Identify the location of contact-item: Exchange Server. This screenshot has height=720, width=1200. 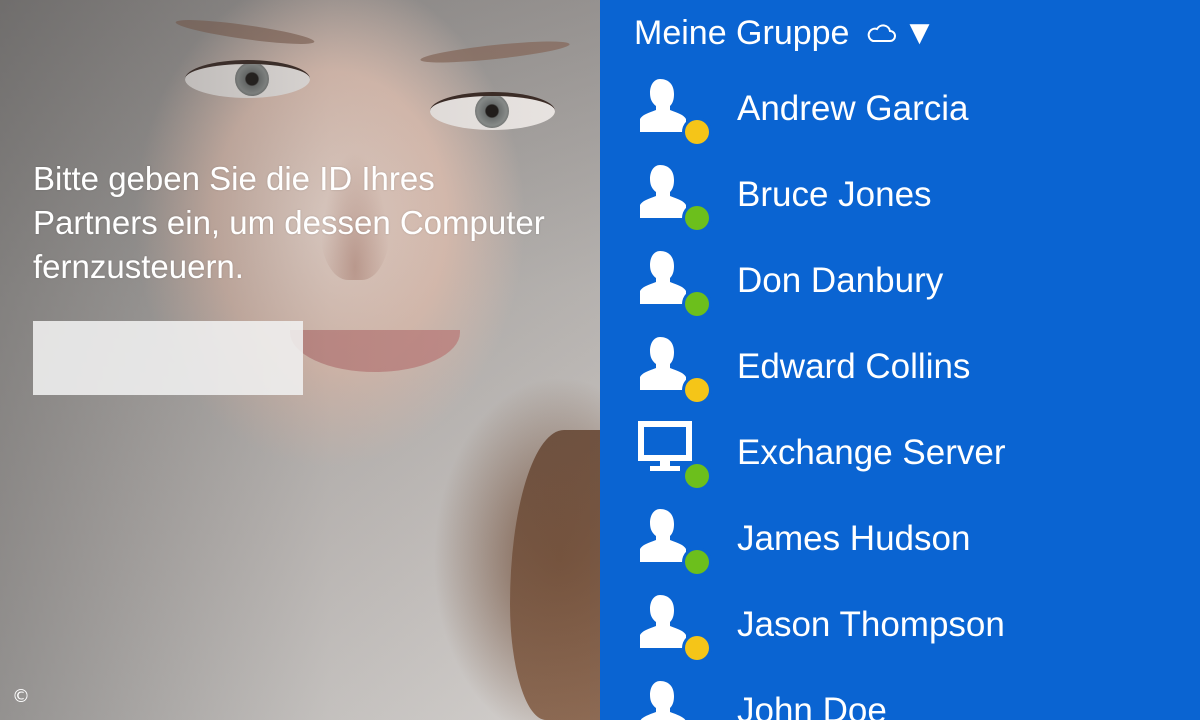
(900, 455).